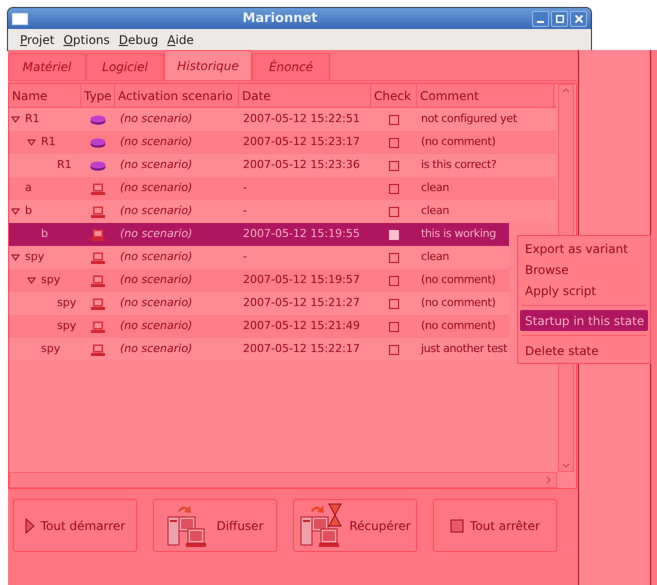 The width and height of the screenshot is (657, 585). Describe the element at coordinates (301, 303) in the screenshot. I see `table-cell: 2007-05-12 15:21:27` at that location.